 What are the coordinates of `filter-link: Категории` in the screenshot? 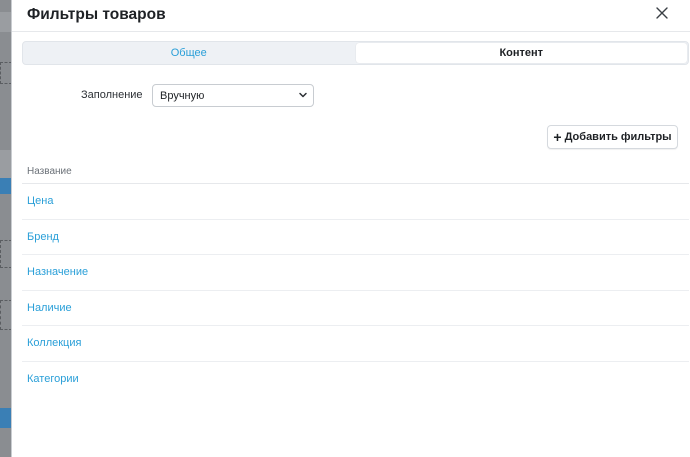 It's located at (53, 379).